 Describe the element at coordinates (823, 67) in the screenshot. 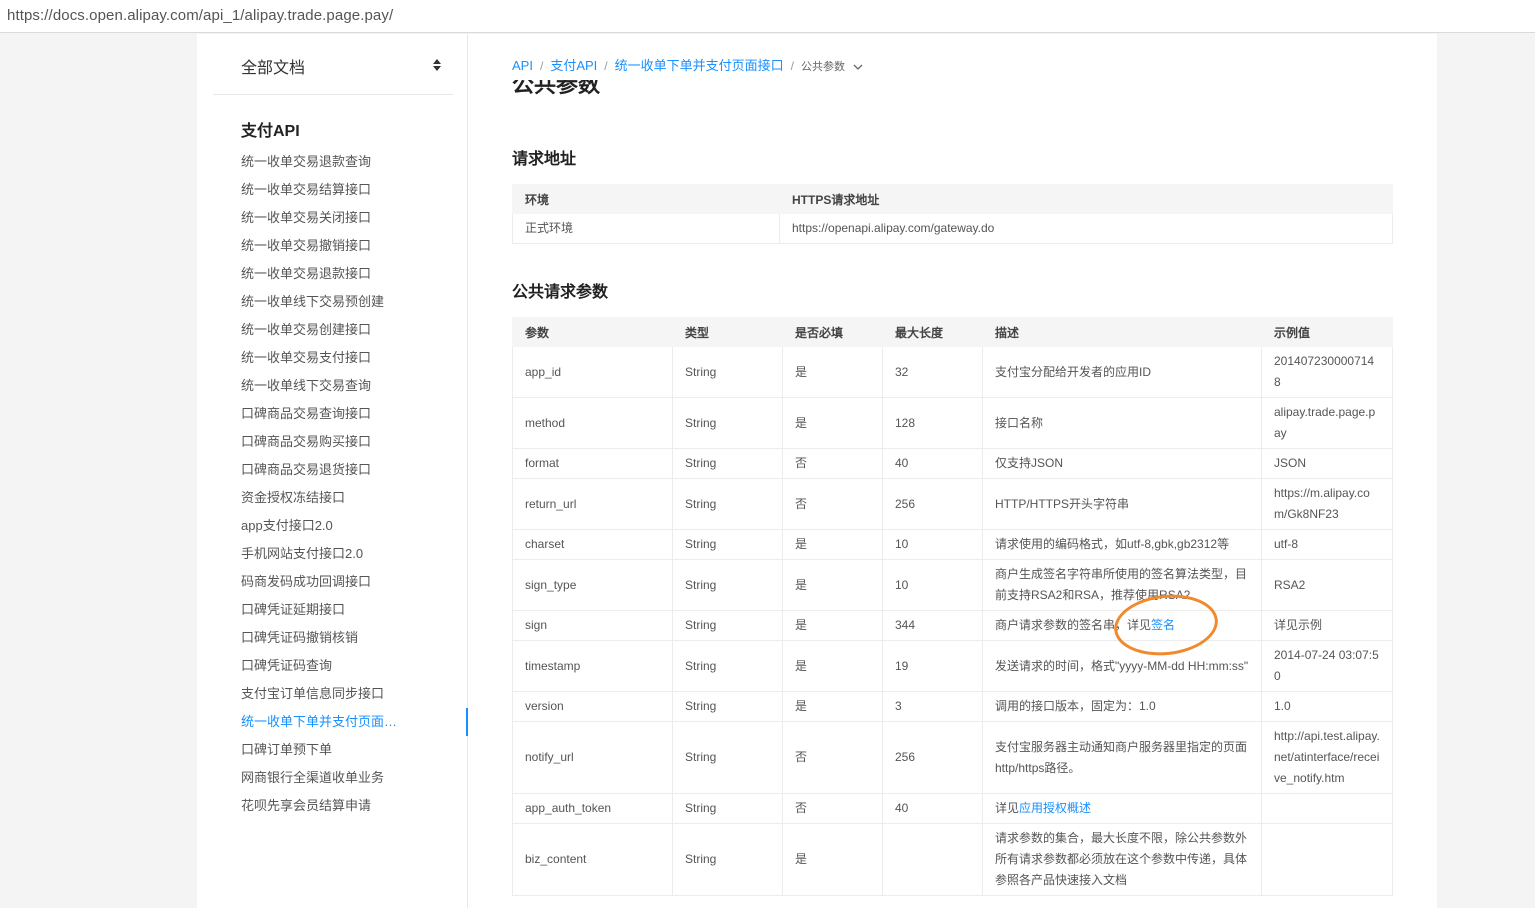

I see `breadcrumb-current: 公共参数` at that location.